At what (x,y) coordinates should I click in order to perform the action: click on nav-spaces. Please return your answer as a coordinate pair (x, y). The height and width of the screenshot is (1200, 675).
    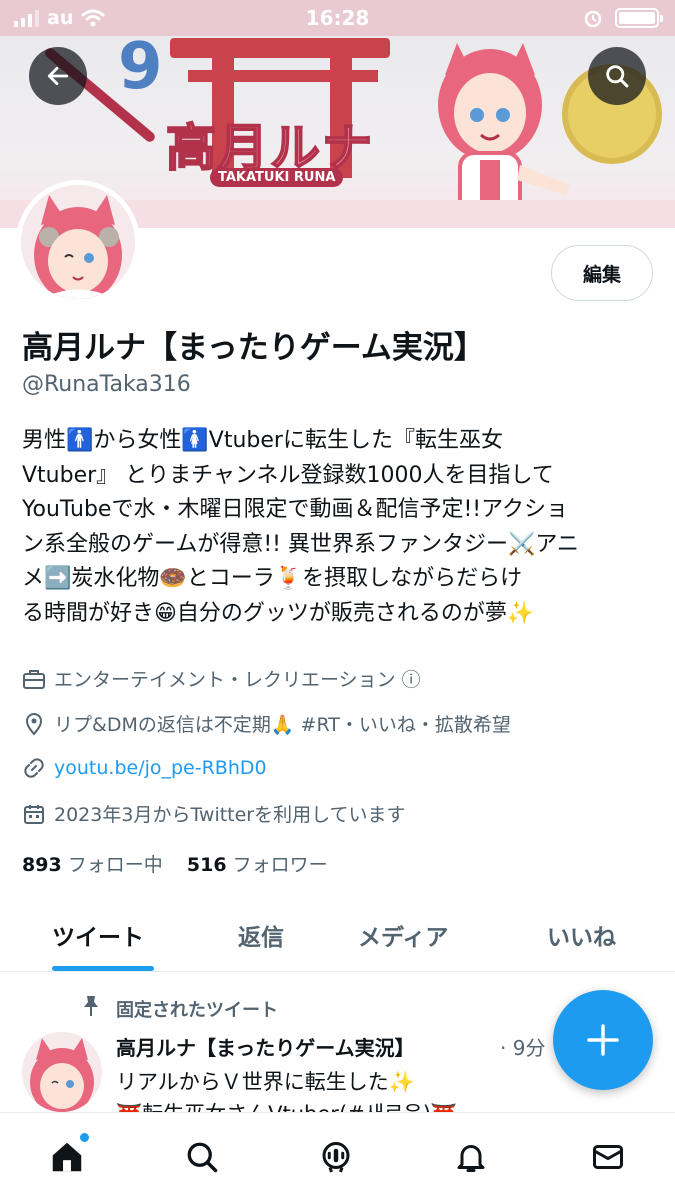
    Looking at the image, I should click on (336, 1157).